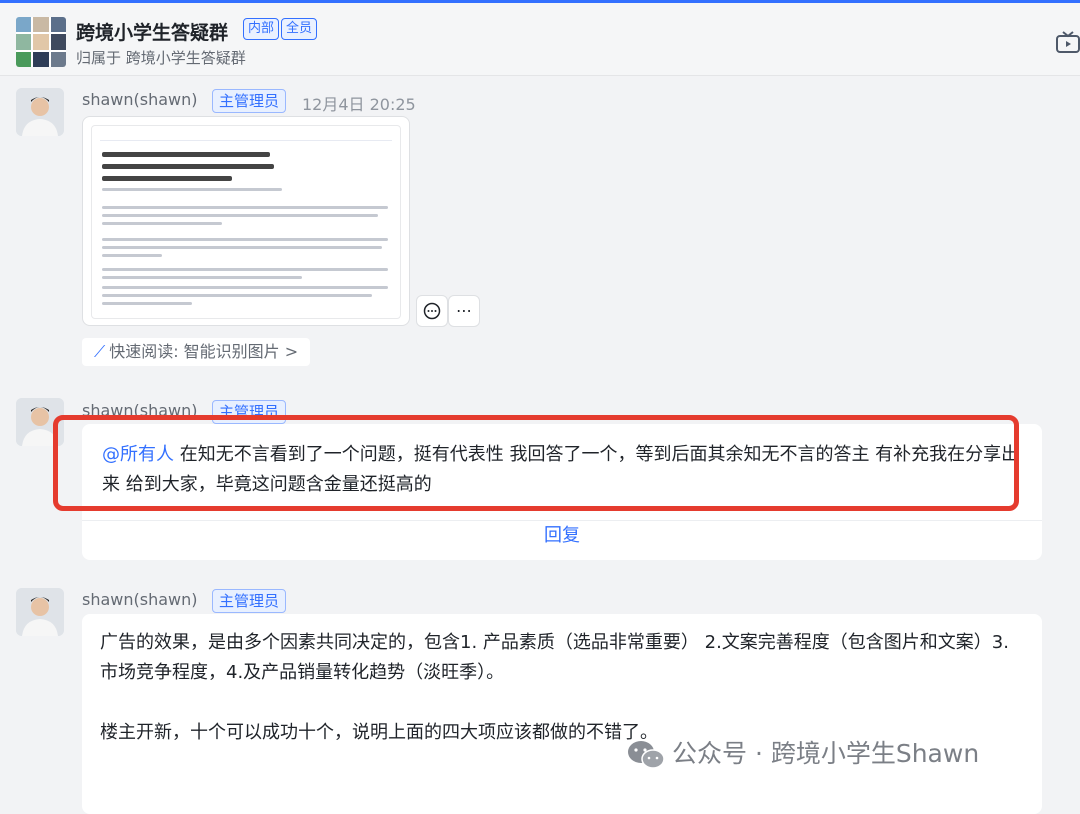 The image size is (1080, 814). I want to click on message-time: 12月4日 20:25, so click(359, 104).